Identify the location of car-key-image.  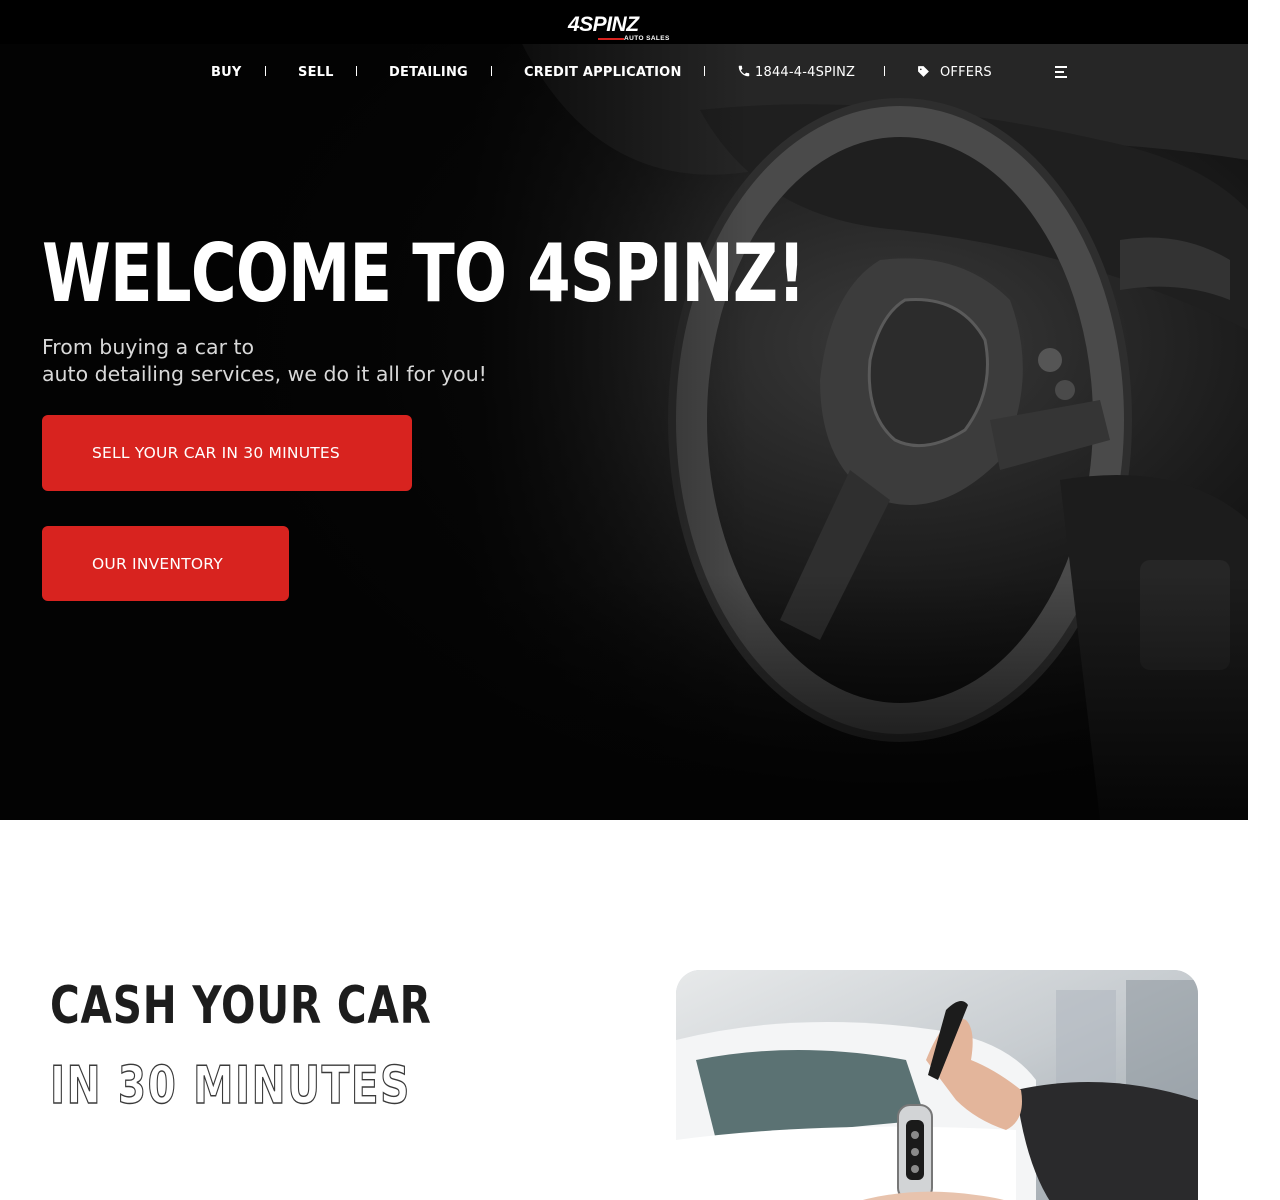
(937, 1085).